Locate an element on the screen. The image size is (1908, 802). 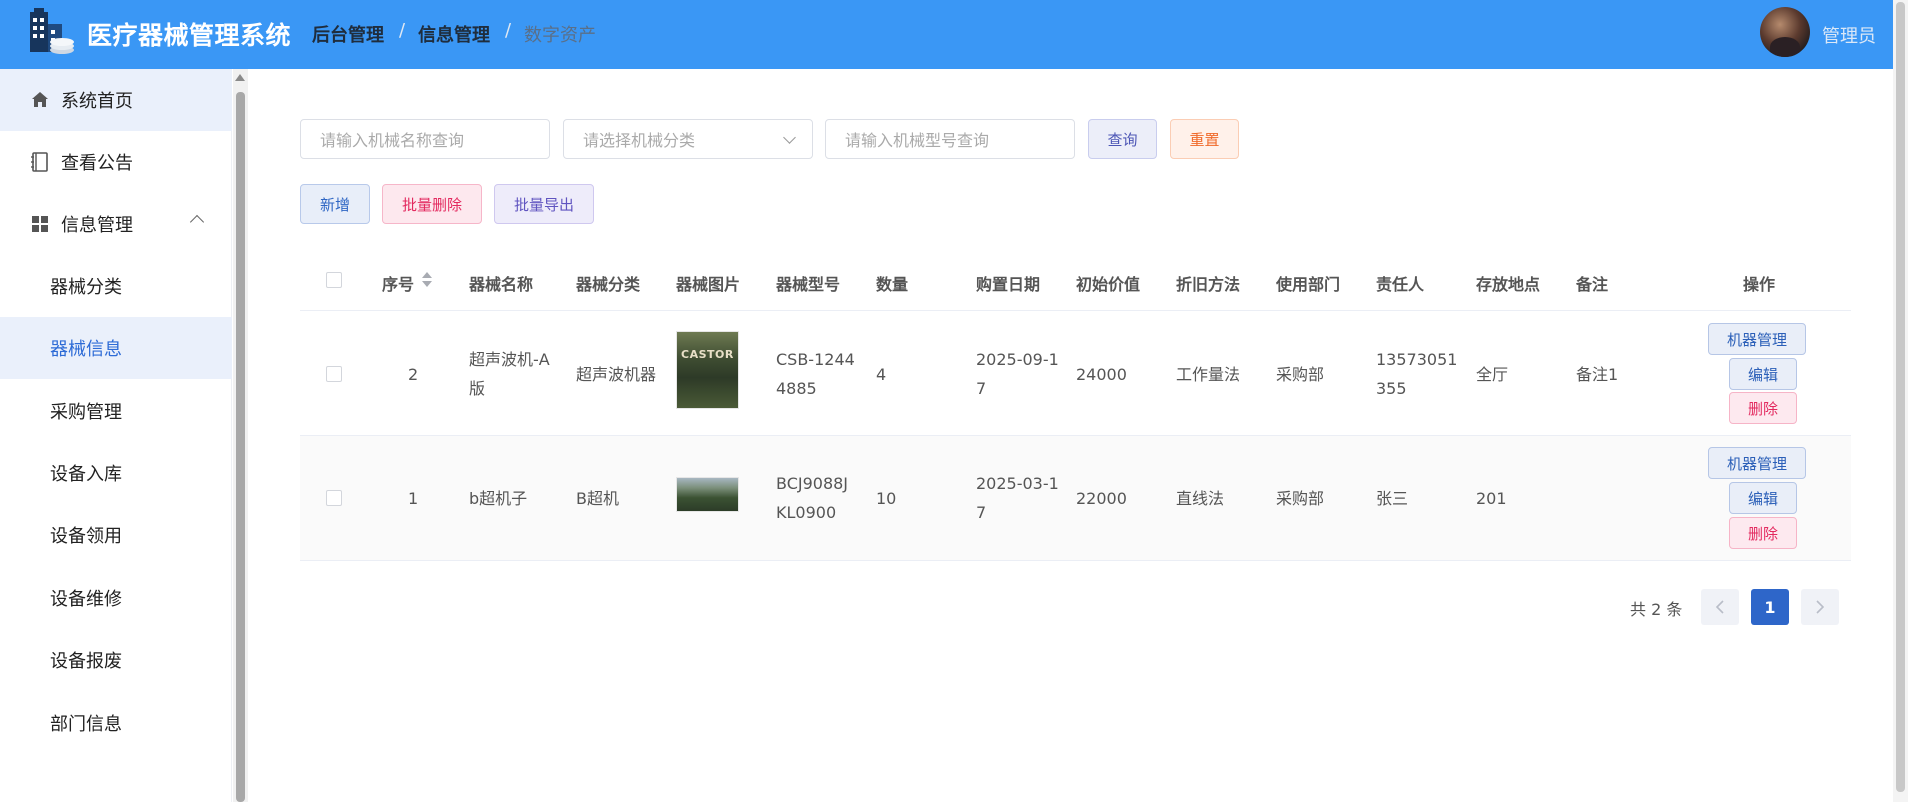
user-avatar is located at coordinates (1785, 32).